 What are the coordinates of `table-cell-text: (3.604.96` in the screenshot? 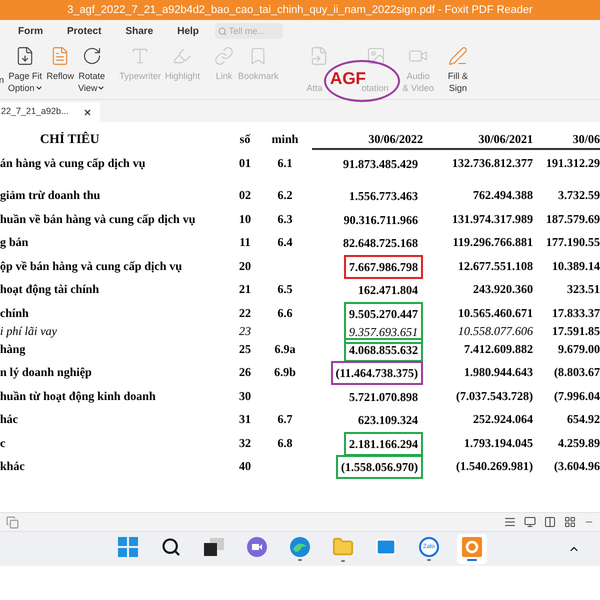 It's located at (577, 466).